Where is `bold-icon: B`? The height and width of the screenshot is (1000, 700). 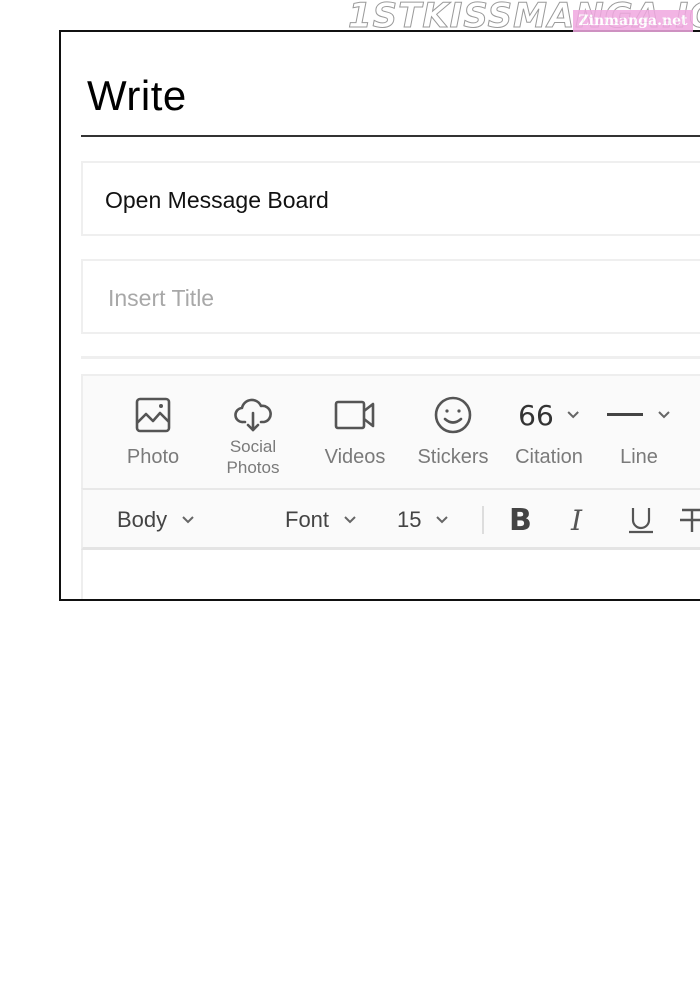
bold-icon: B is located at coordinates (520, 520).